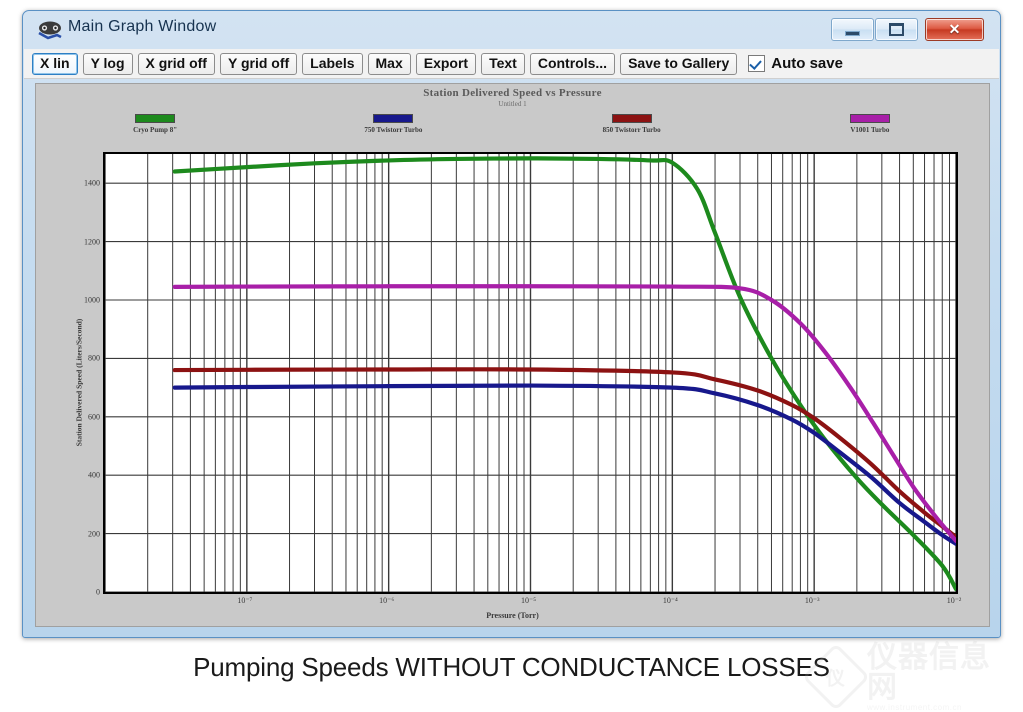 Image resolution: width=1023 pixels, height=712 pixels. I want to click on x-tick-label: 10⁻³, so click(812, 600).